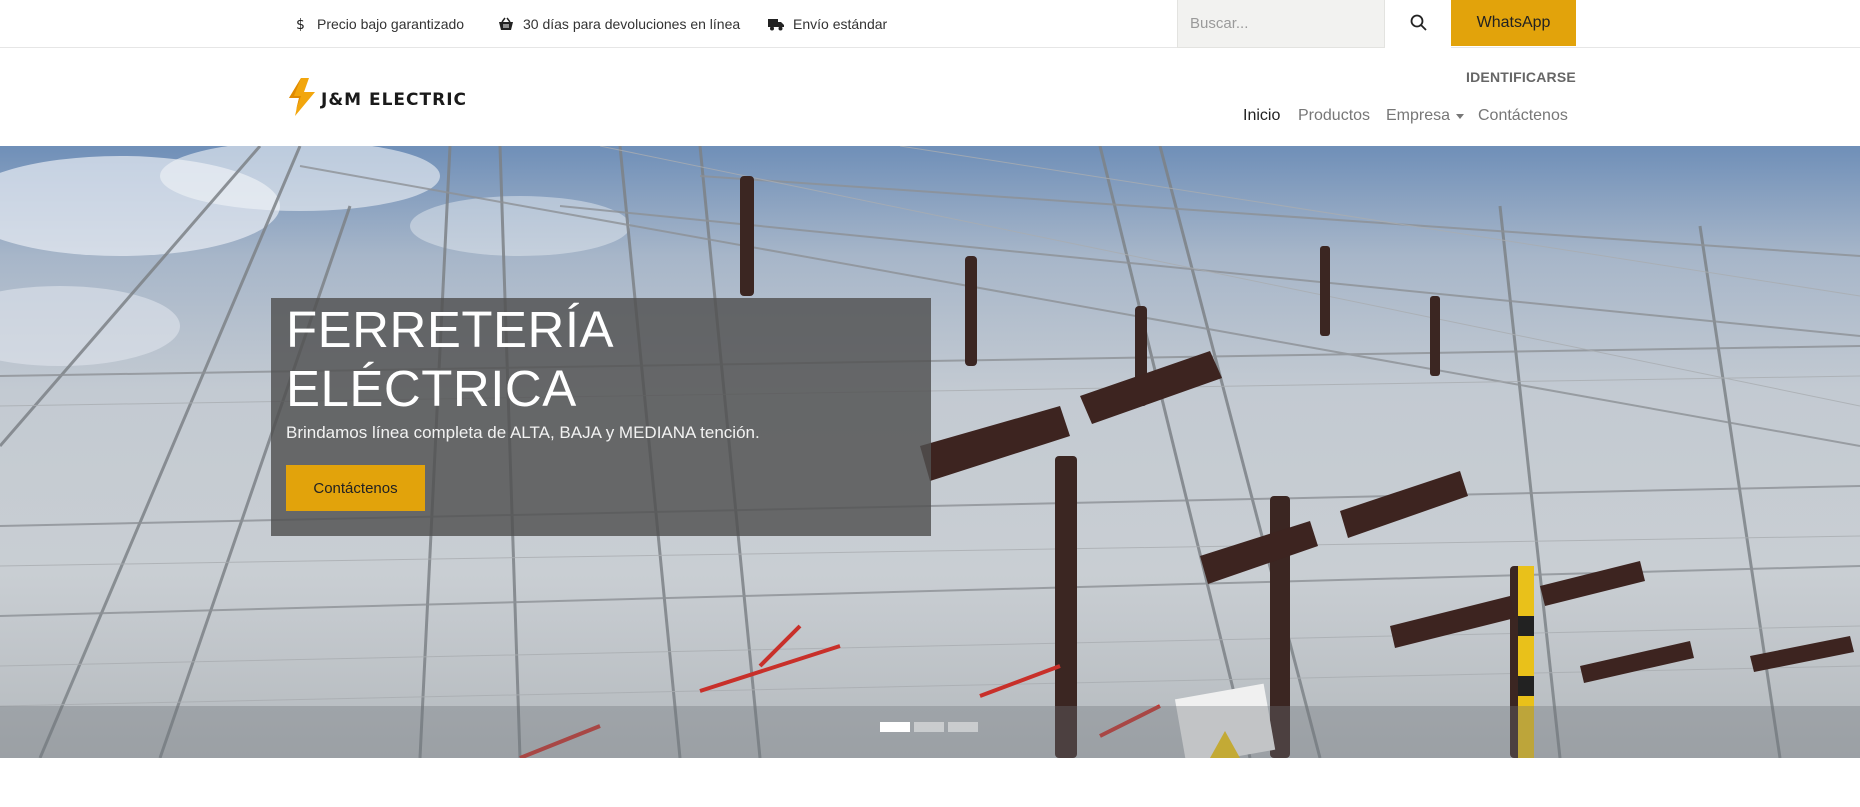  What do you see at coordinates (1281, 24) in the screenshot?
I see `search-input` at bounding box center [1281, 24].